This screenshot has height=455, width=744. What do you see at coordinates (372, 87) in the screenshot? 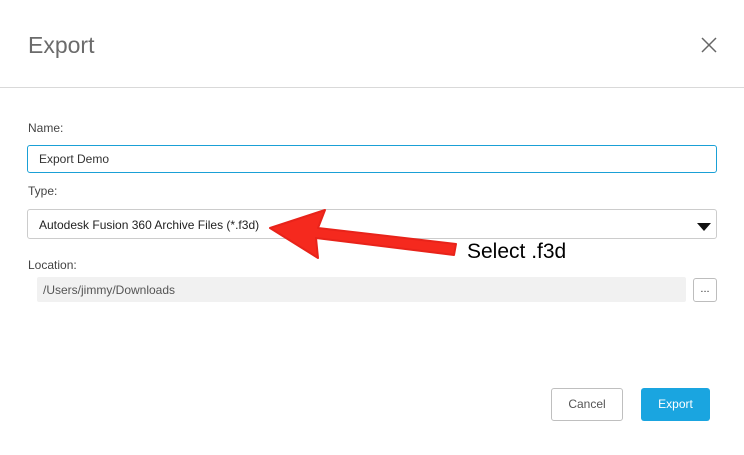
I see `header-divider` at bounding box center [372, 87].